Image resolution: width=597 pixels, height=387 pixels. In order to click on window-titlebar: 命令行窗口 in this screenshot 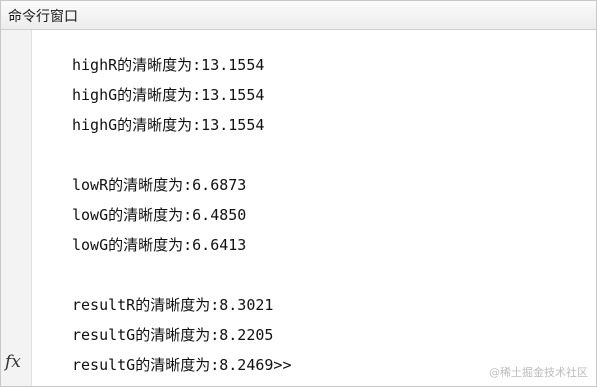, I will do `click(298, 15)`.